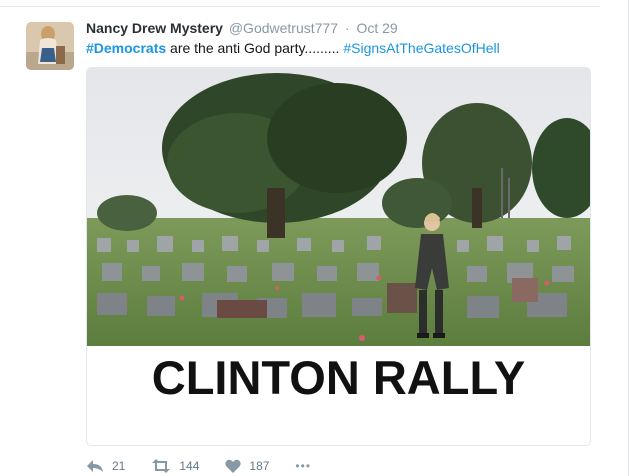 The width and height of the screenshot is (629, 476). Describe the element at coordinates (161, 466) in the screenshot. I see `retweet-icon` at that location.